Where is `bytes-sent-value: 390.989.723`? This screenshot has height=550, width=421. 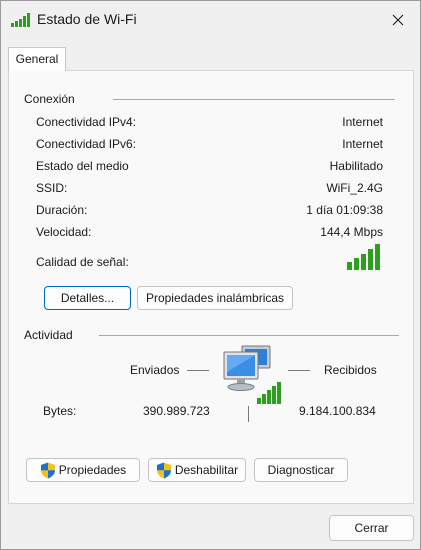 bytes-sent-value: 390.989.723 is located at coordinates (176, 411).